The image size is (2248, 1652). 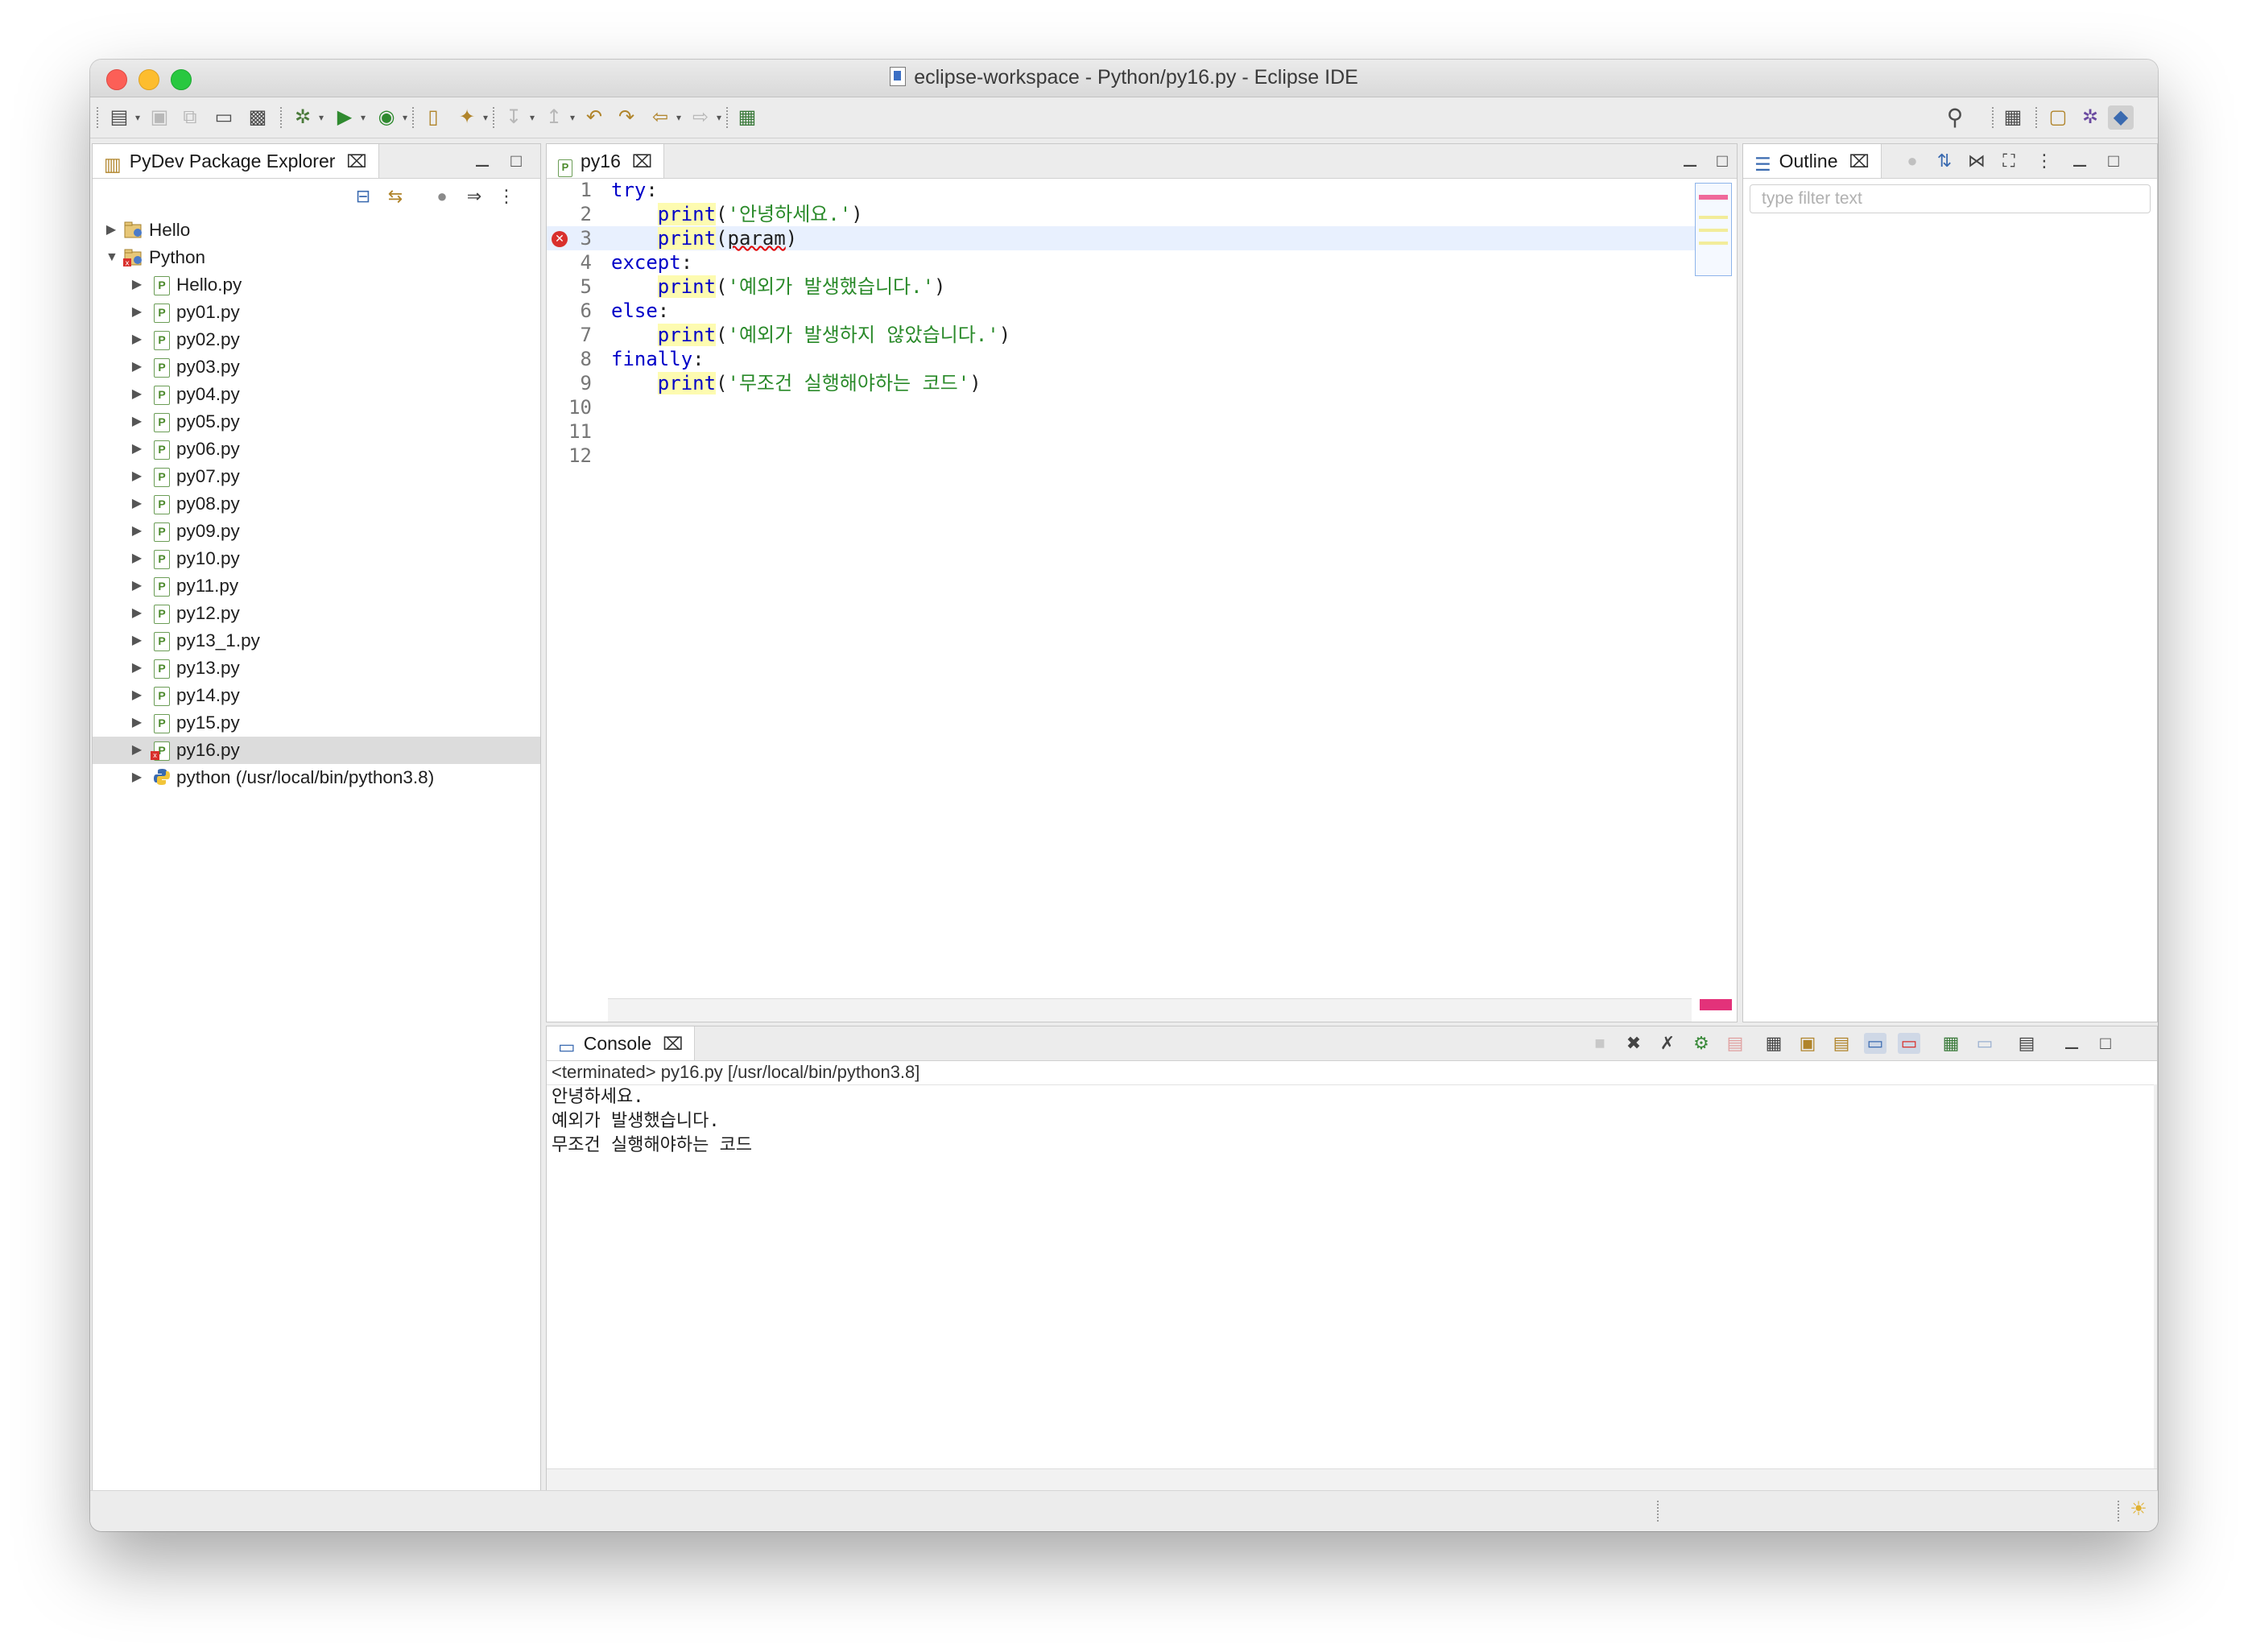 I want to click on tree-item-project: ▶ Hello, so click(x=316, y=230).